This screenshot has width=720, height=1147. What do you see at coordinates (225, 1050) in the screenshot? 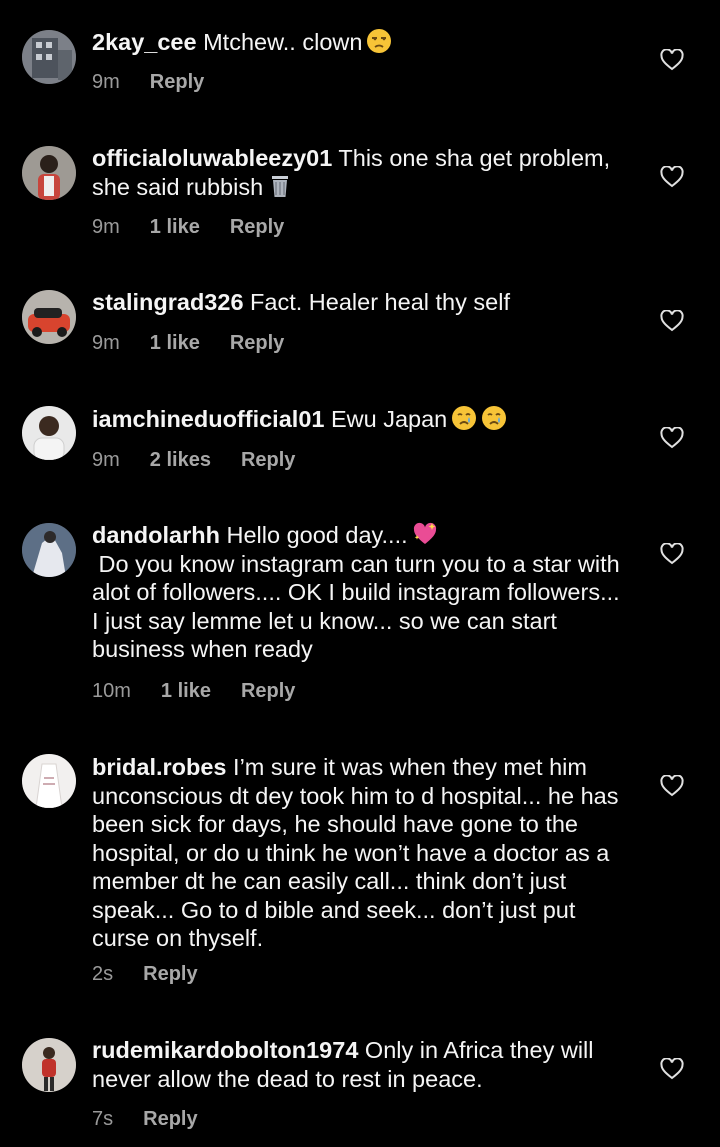
I see `username: rudemikardobolton1974` at bounding box center [225, 1050].